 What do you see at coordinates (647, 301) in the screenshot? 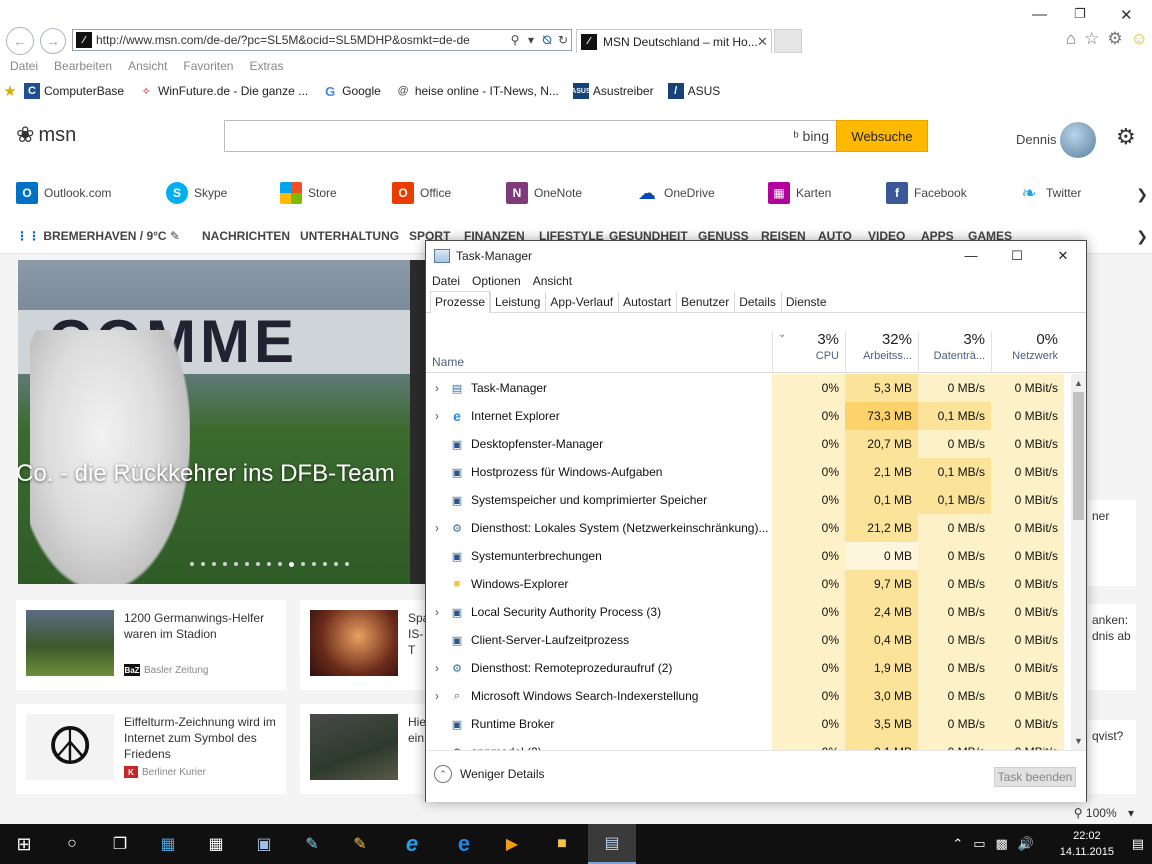
I see `tab-autostart: Autostart` at bounding box center [647, 301].